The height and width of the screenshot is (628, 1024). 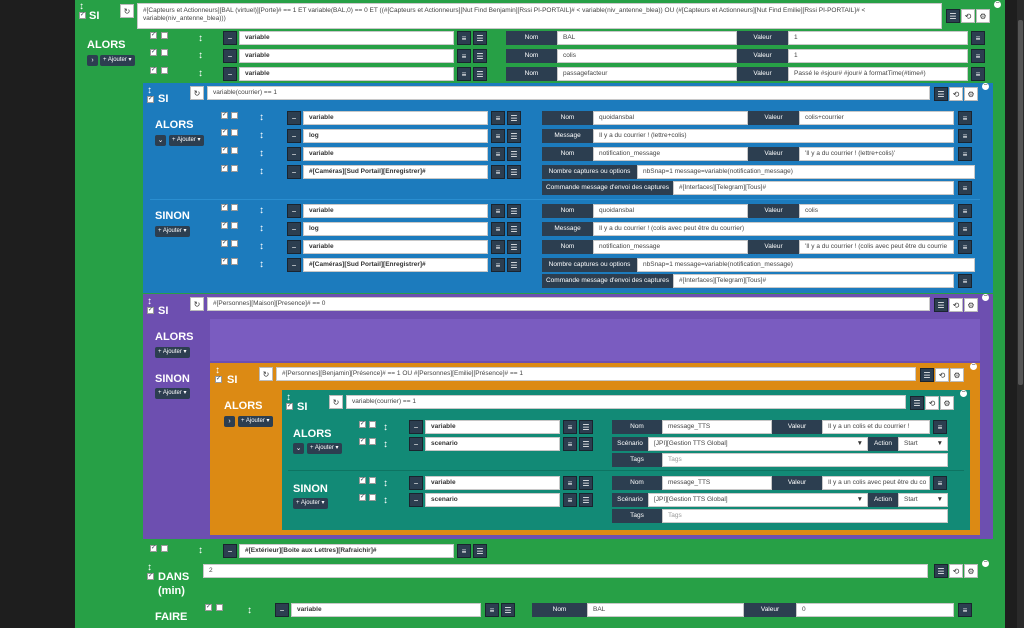 What do you see at coordinates (568, 304) in the screenshot?
I see `si-condition-input: #[Personnes][Maison][Presence]# == 0` at bounding box center [568, 304].